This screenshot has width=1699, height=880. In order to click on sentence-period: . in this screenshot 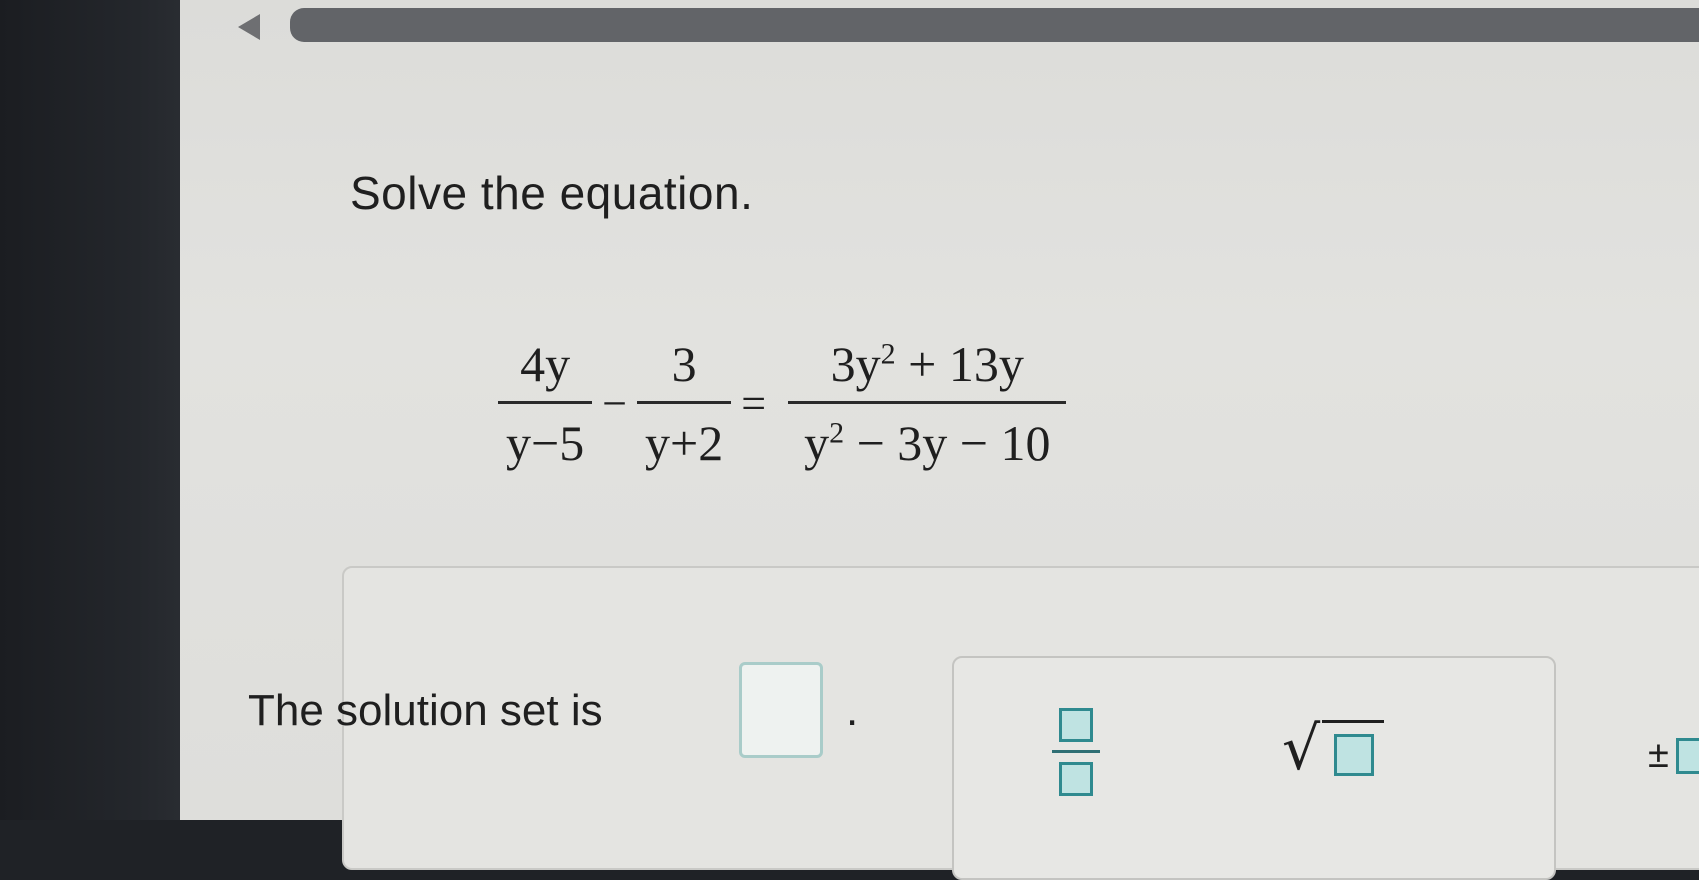, I will do `click(852, 710)`.